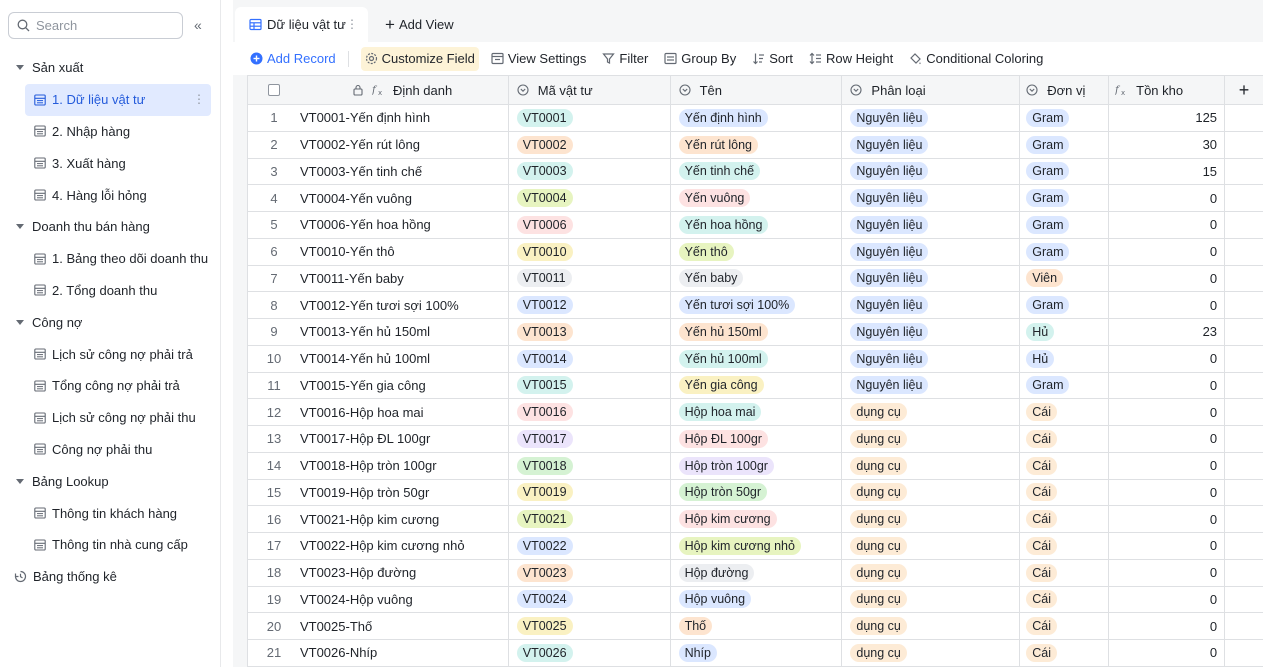 This screenshot has height=667, width=1263. Describe the element at coordinates (110, 163) in the screenshot. I see `sidebar-item: 3. Xuất hàng` at that location.